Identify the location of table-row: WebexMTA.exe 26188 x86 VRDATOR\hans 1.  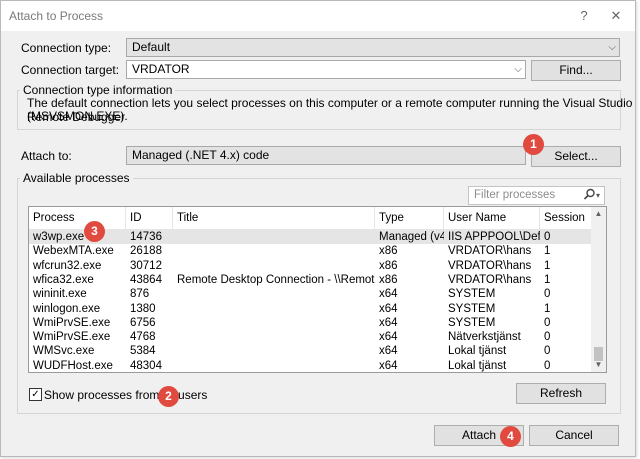
(310, 251).